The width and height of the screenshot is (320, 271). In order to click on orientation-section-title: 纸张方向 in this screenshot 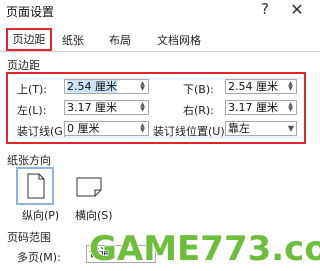, I will do `click(29, 160)`.